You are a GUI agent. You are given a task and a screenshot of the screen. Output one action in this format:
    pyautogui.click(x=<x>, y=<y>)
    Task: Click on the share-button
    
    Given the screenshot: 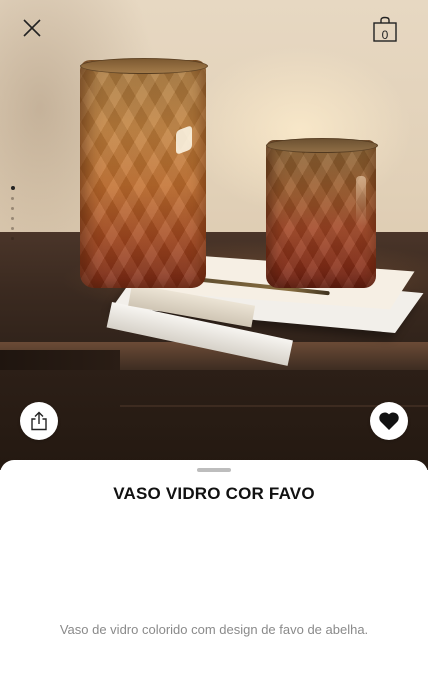 What is the action you would take?
    pyautogui.click(x=39, y=421)
    